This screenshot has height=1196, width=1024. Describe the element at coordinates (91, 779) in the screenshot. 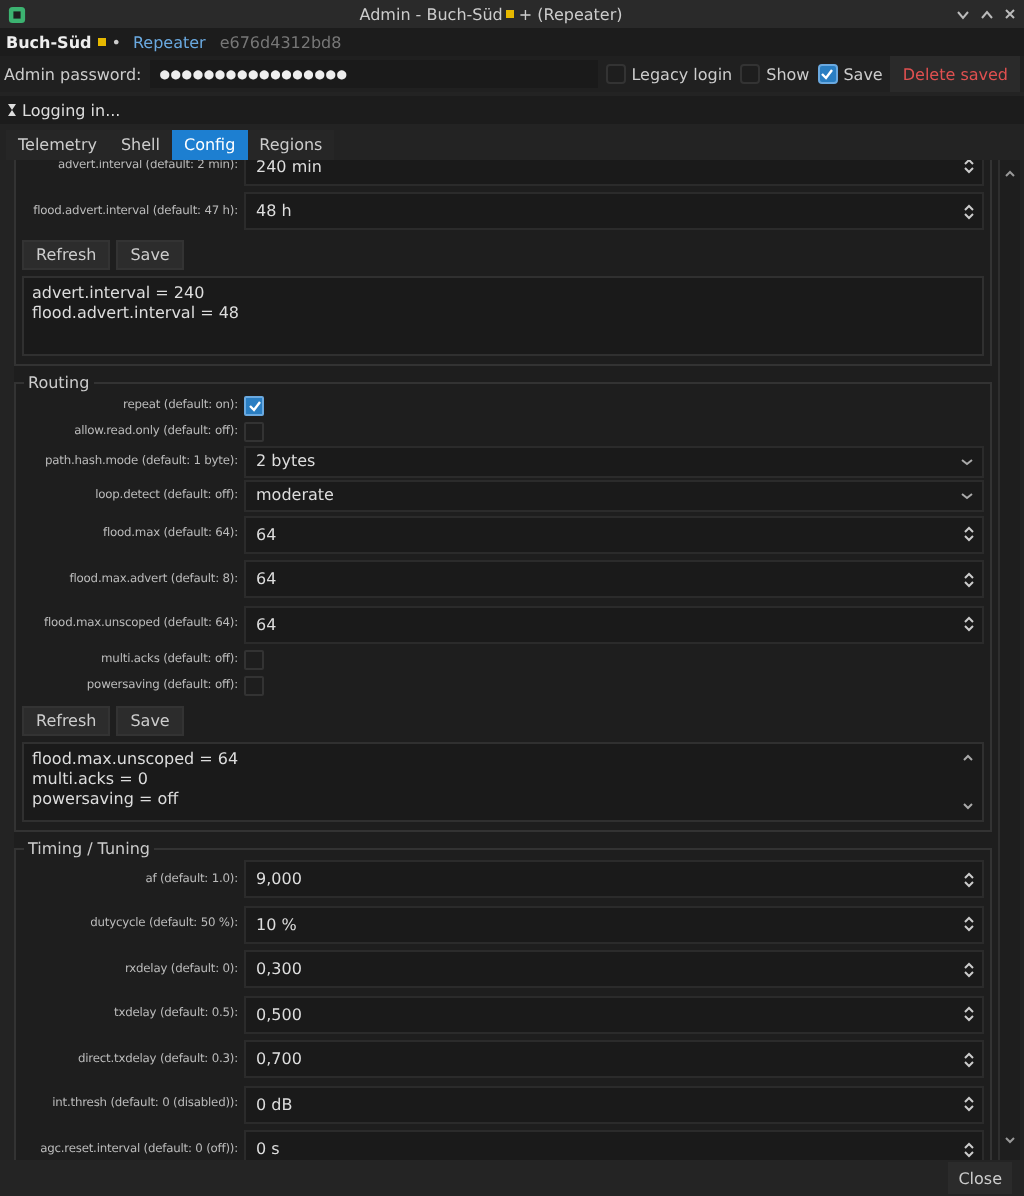

I see `output-line: multi.acks = 0` at that location.